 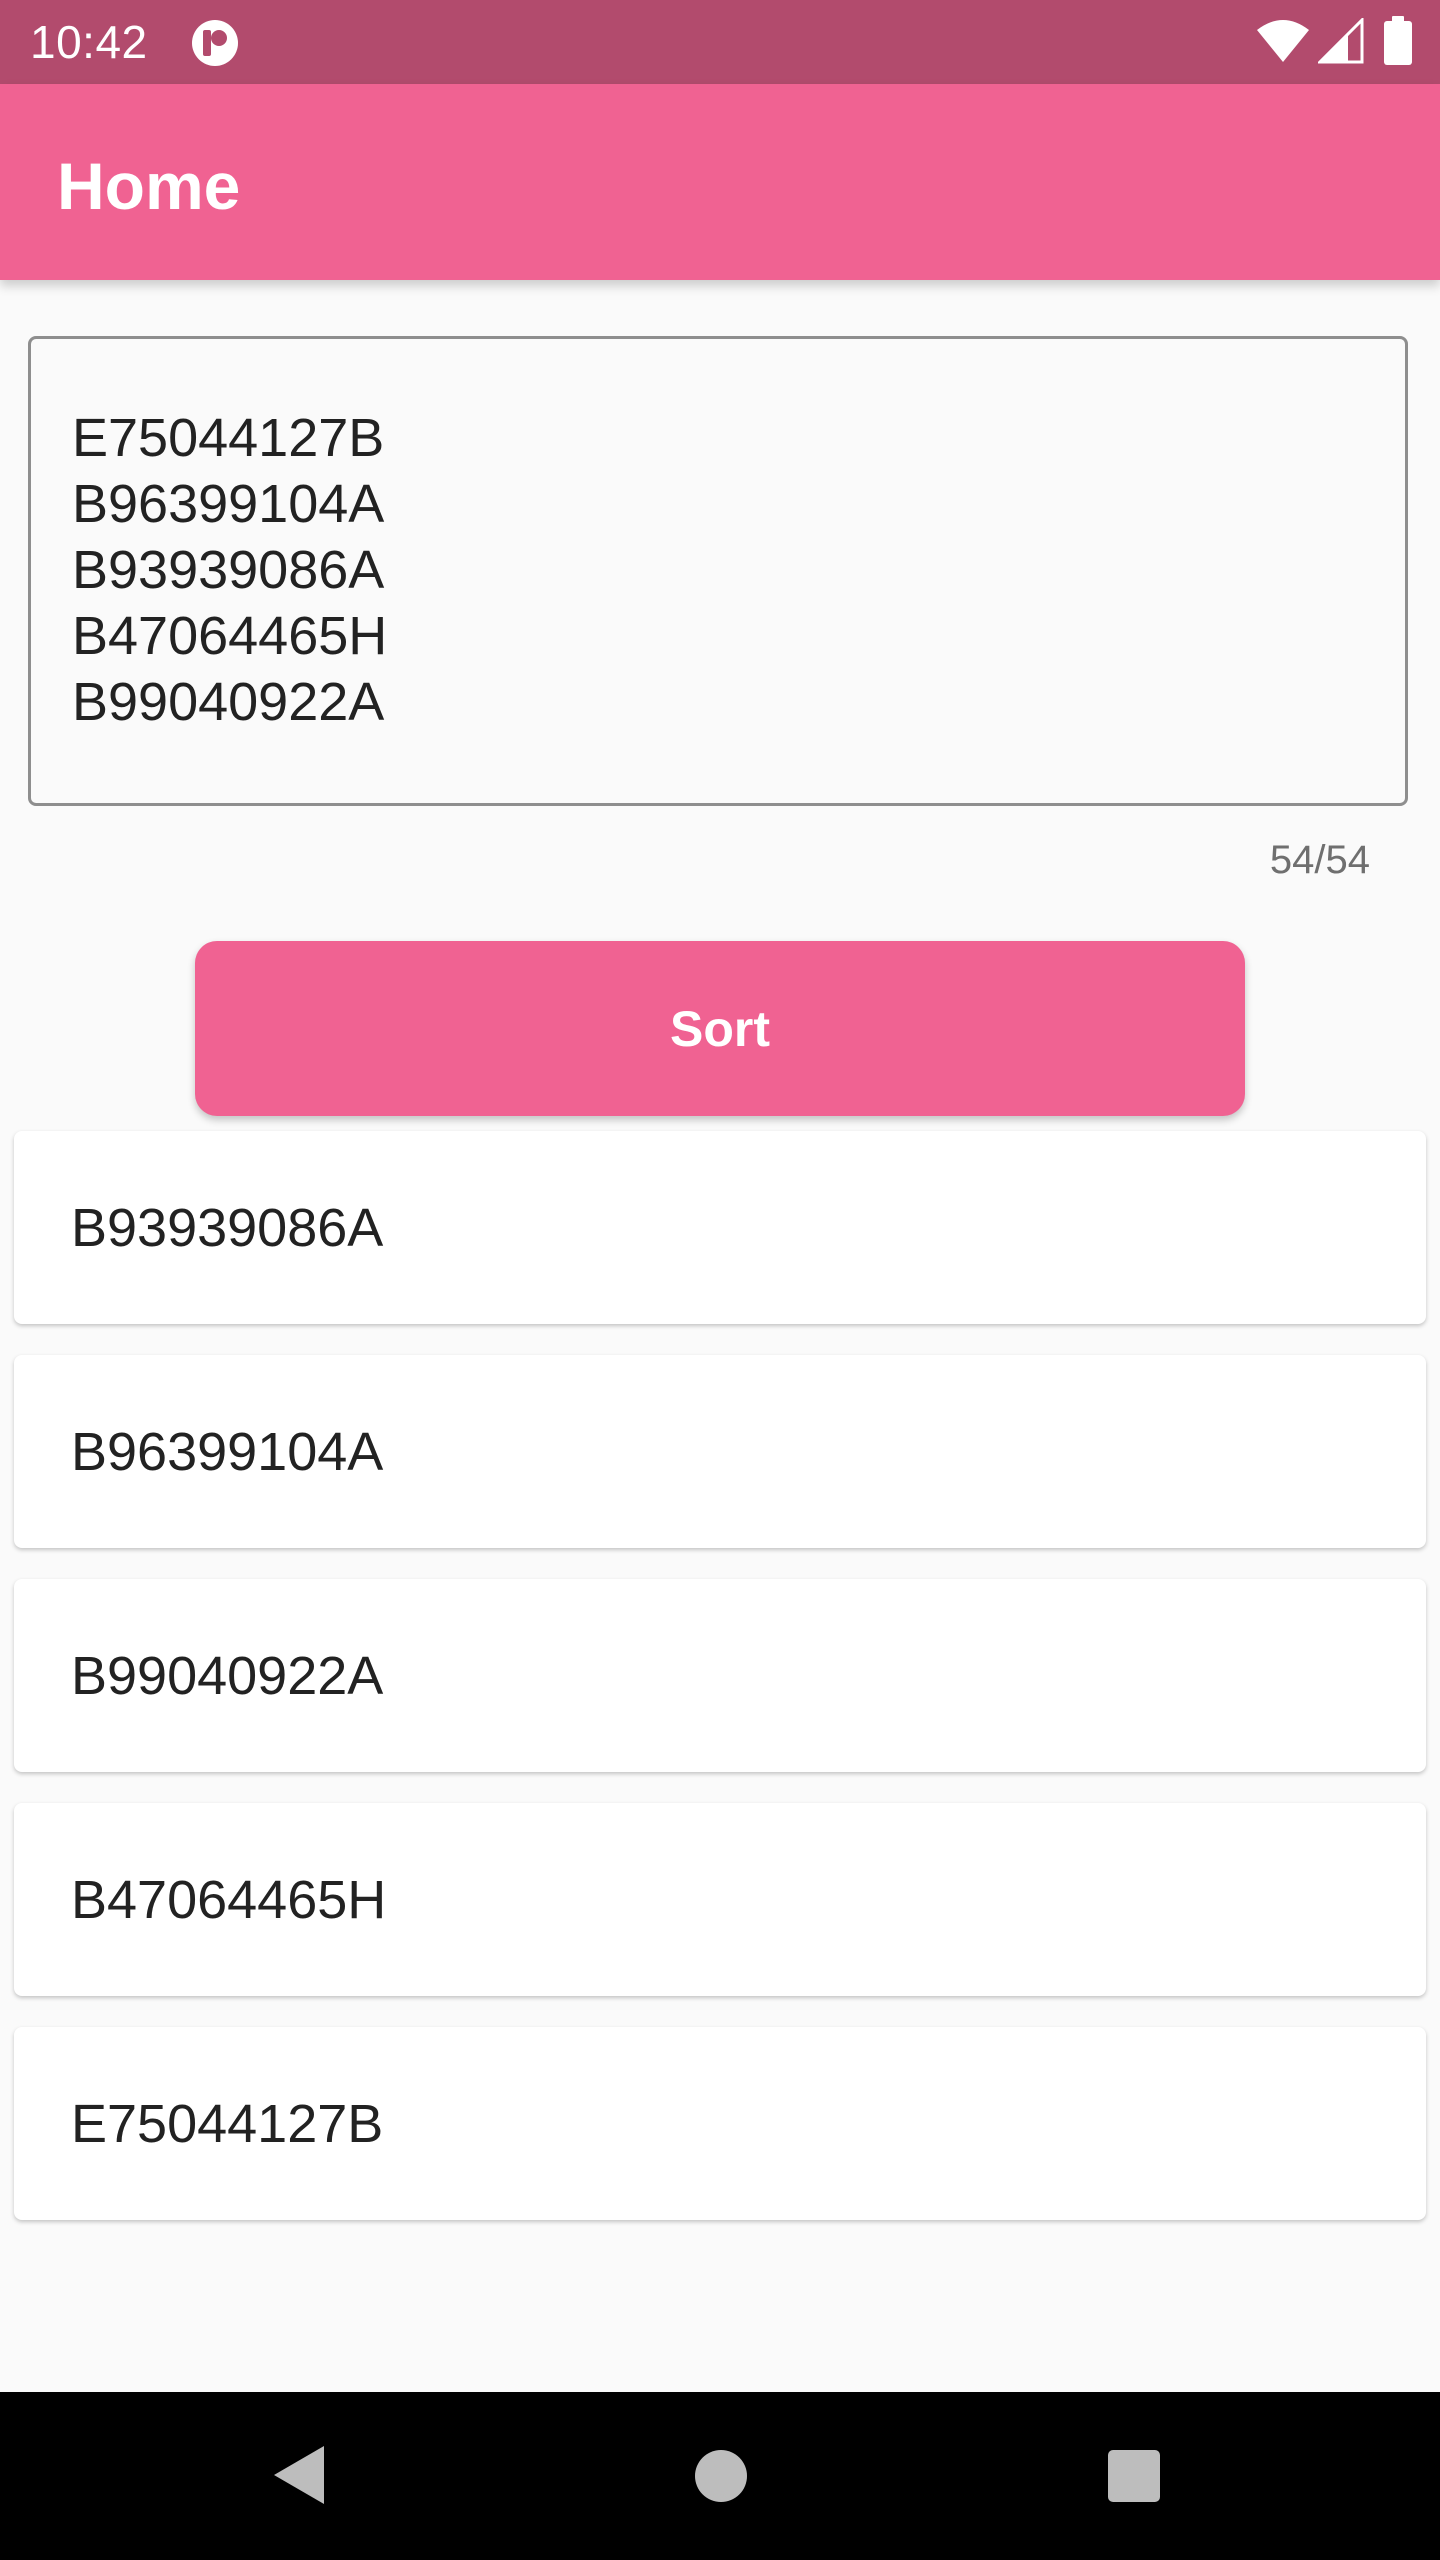 What do you see at coordinates (227, 1676) in the screenshot?
I see `list-item-text: B99040922A` at bounding box center [227, 1676].